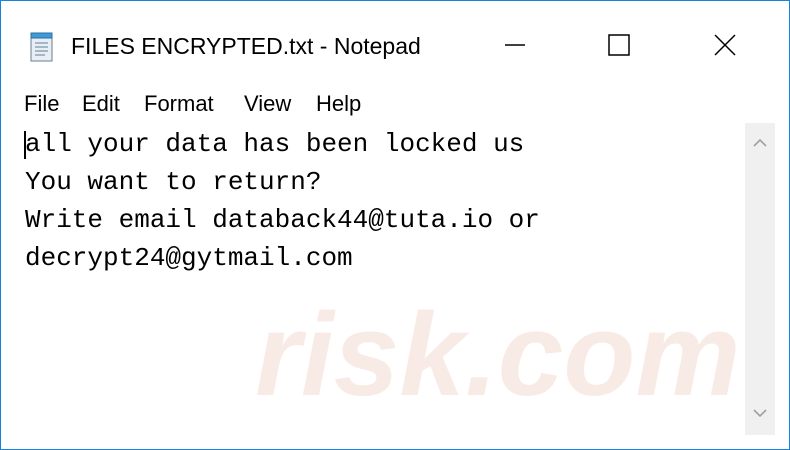 The image size is (790, 450). What do you see at coordinates (267, 104) in the screenshot?
I see `menu-view: View` at bounding box center [267, 104].